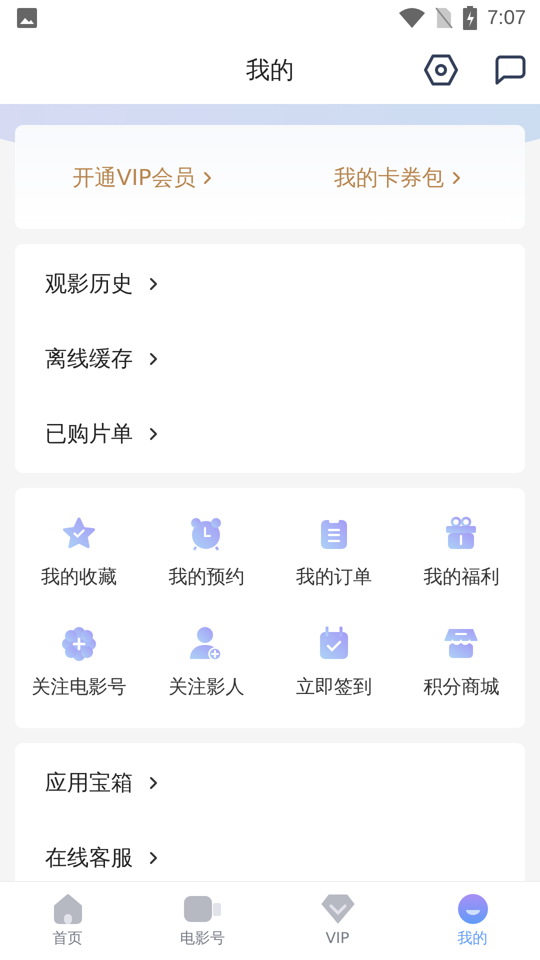 The image size is (540, 960). Describe the element at coordinates (270, 283) in the screenshot. I see `menu-item: 观影历史` at that location.